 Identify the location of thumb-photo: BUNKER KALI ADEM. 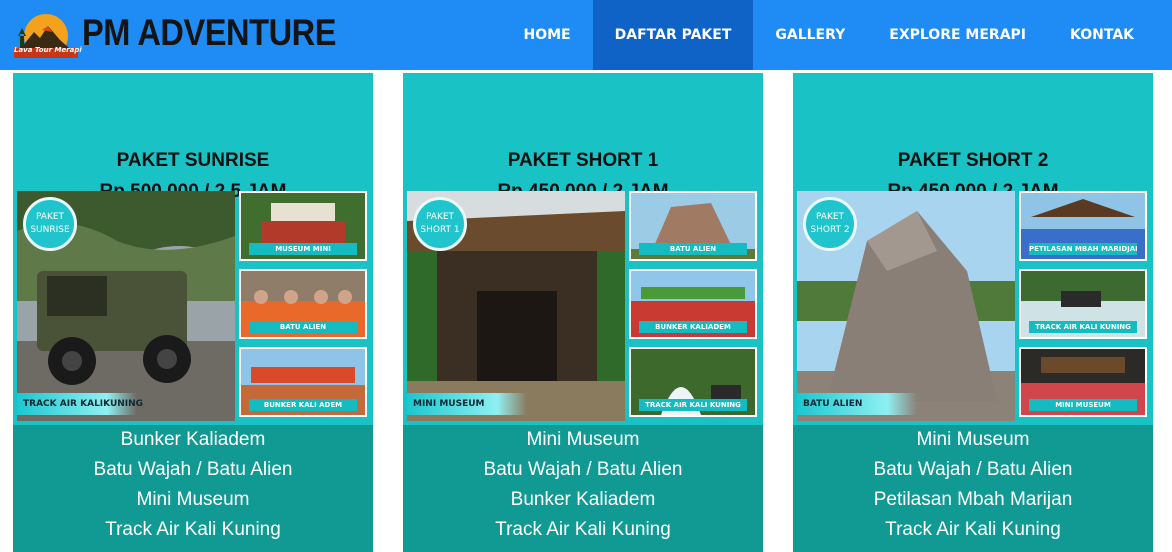
(303, 382).